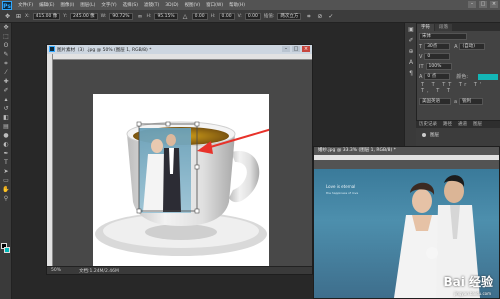 This screenshot has width=500, height=299. Describe the element at coordinates (6, 46) in the screenshot. I see `lasso-tool-icon: ʘ` at that location.